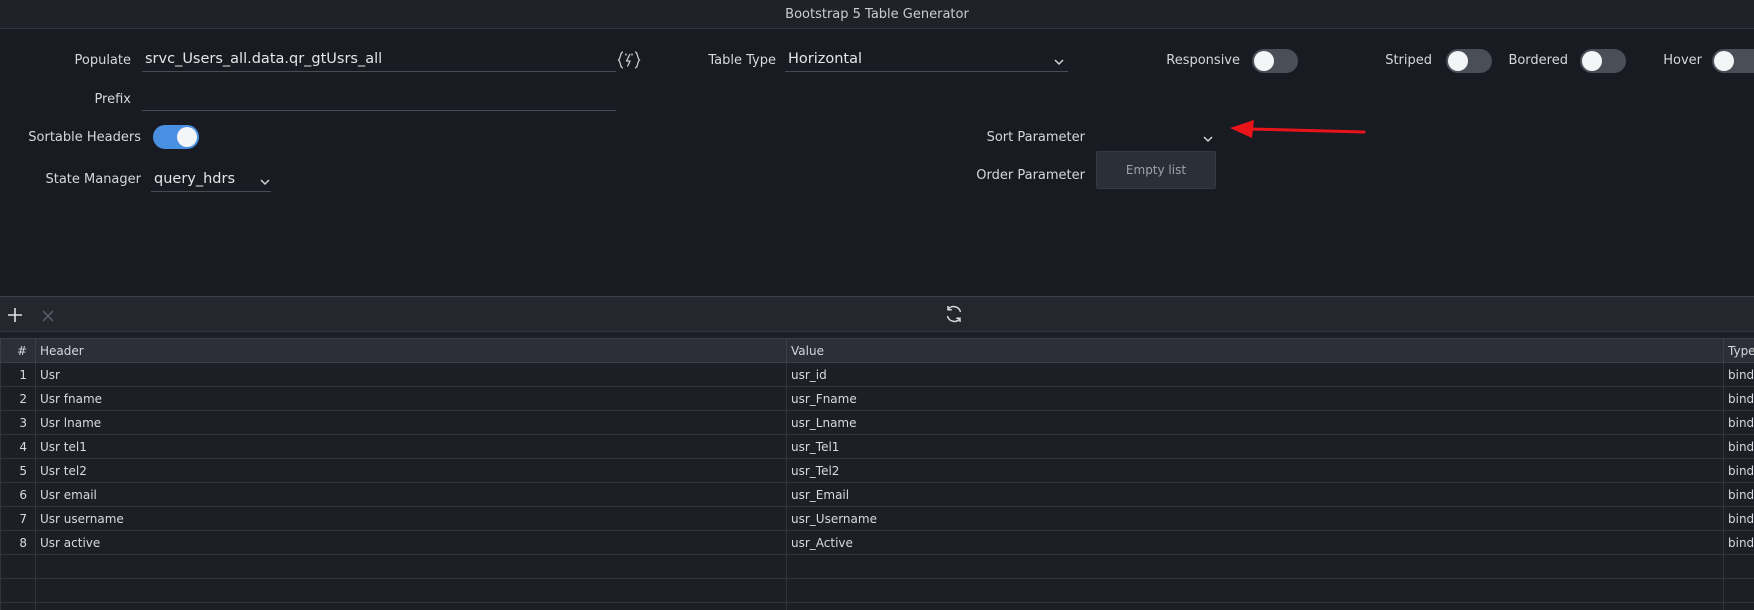 The width and height of the screenshot is (1754, 610). Describe the element at coordinates (411, 446) in the screenshot. I see `cell-header: Usr tel1` at that location.